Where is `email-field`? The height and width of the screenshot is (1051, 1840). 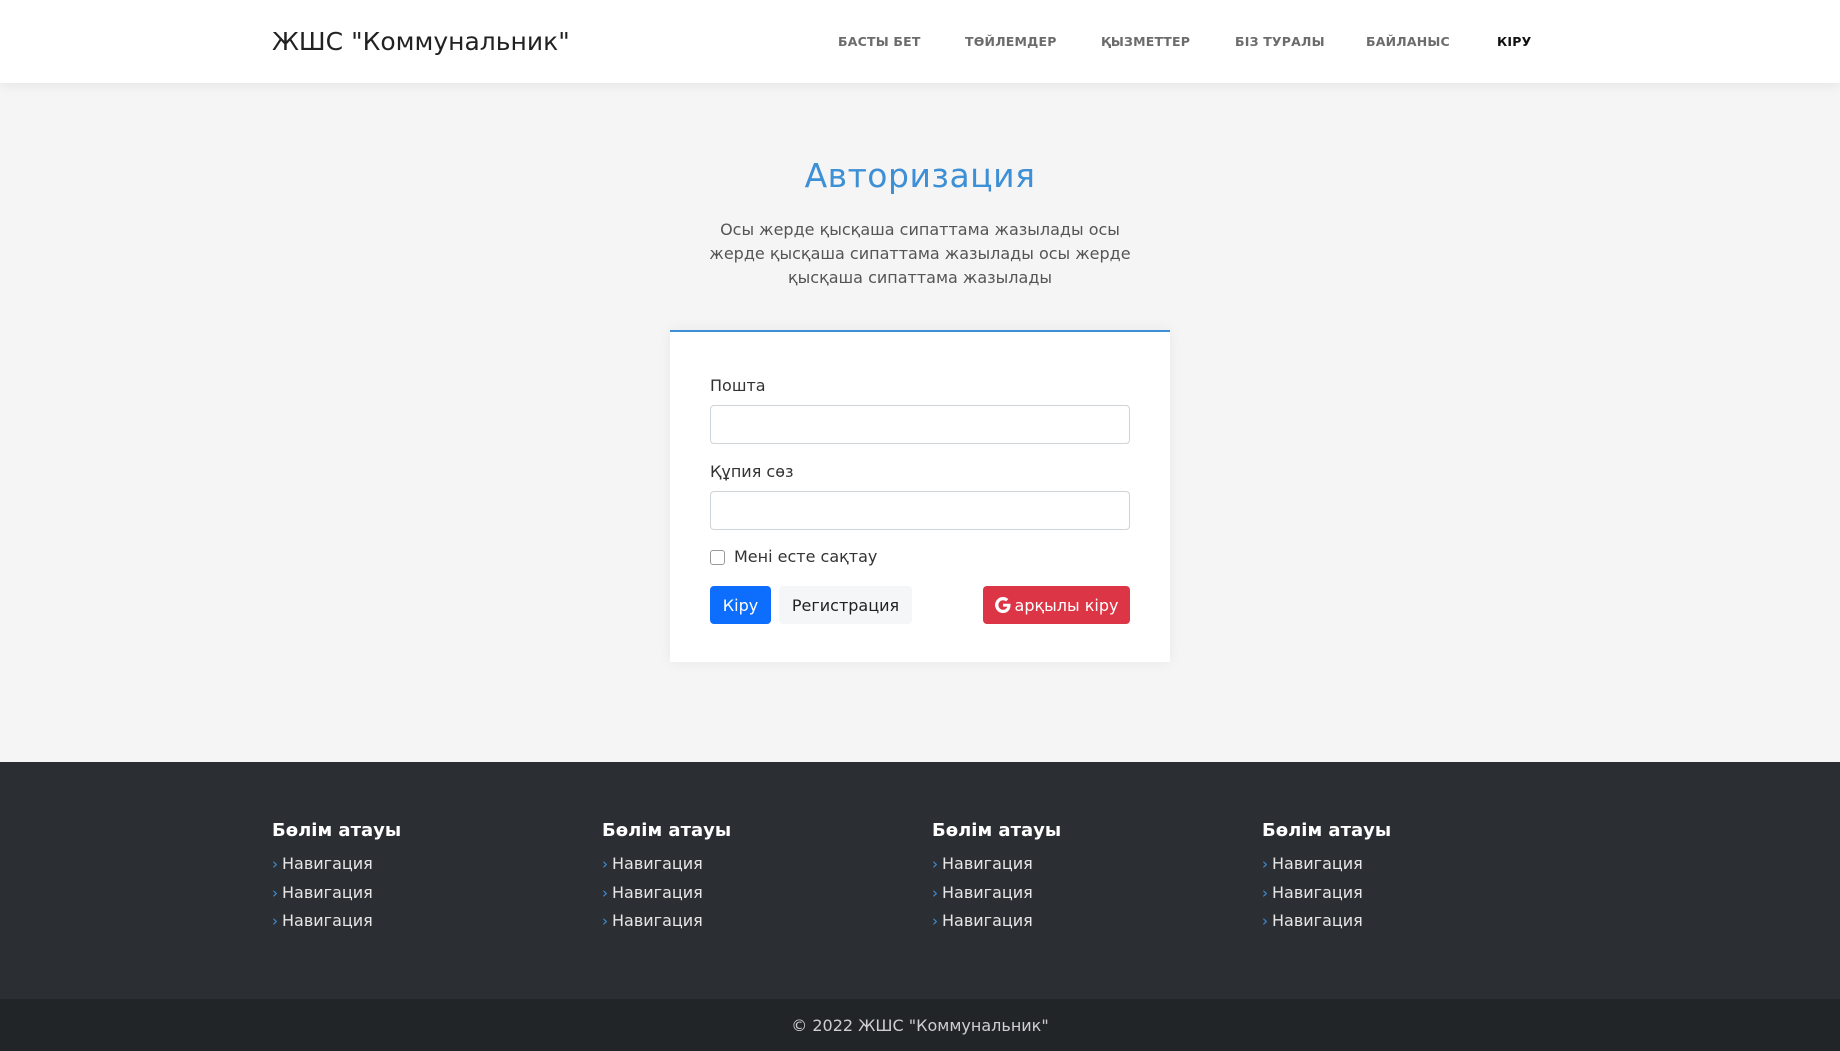 email-field is located at coordinates (920, 424).